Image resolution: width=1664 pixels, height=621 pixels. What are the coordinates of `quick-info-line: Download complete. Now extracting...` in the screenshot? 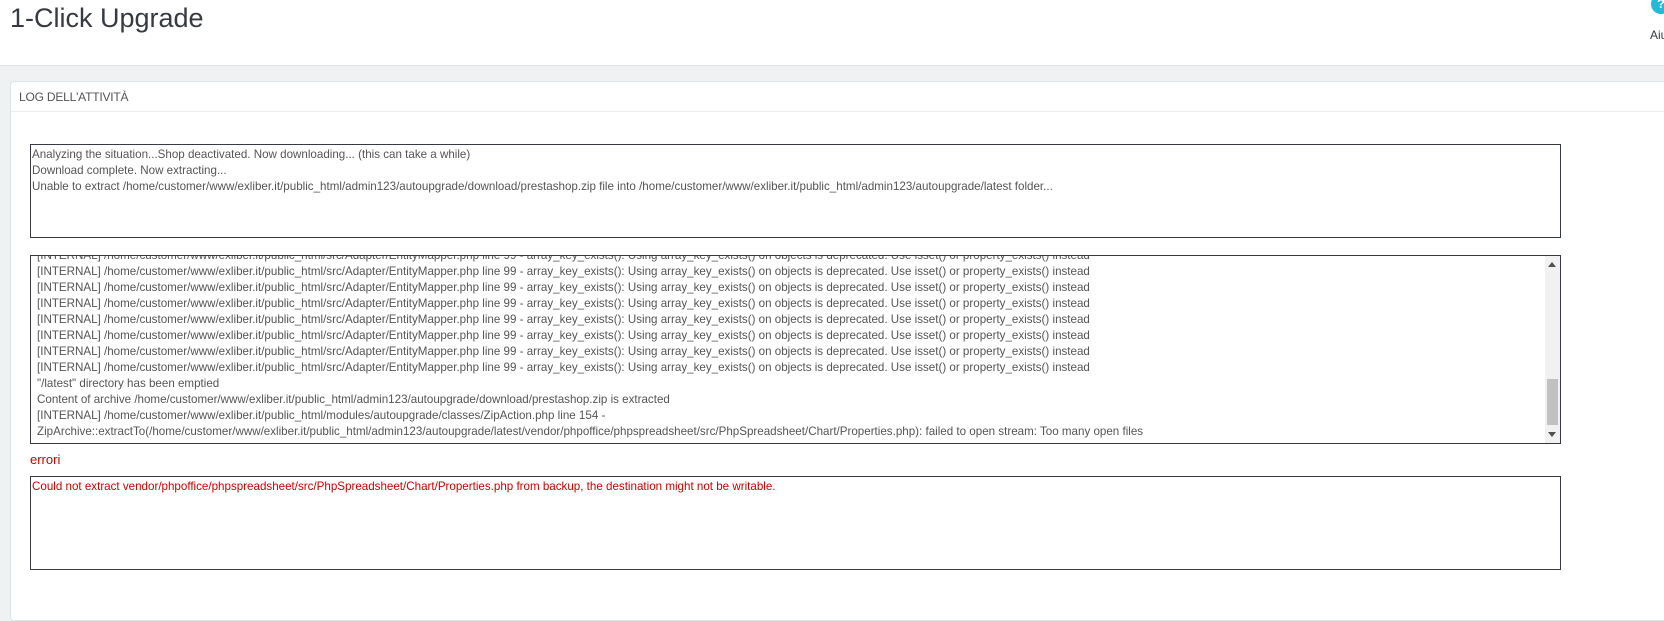 It's located at (129, 170).